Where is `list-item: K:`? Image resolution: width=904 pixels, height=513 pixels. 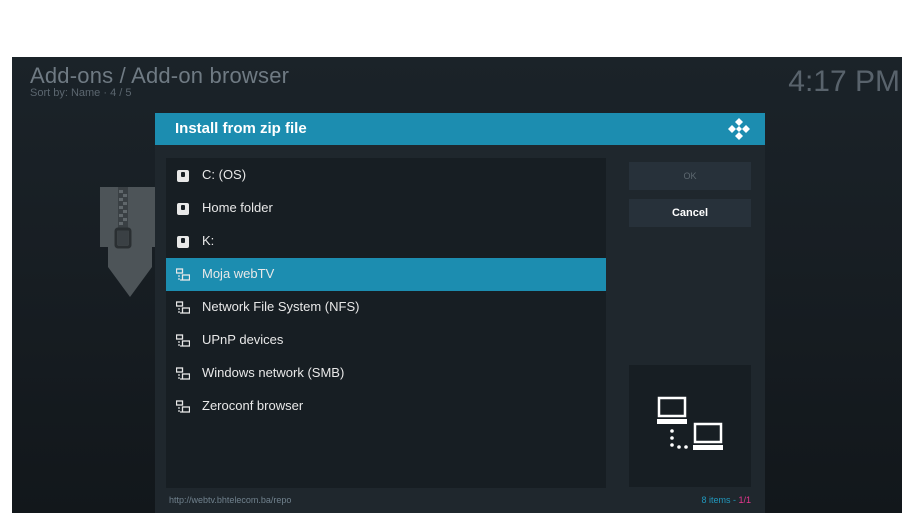 list-item: K: is located at coordinates (386, 241).